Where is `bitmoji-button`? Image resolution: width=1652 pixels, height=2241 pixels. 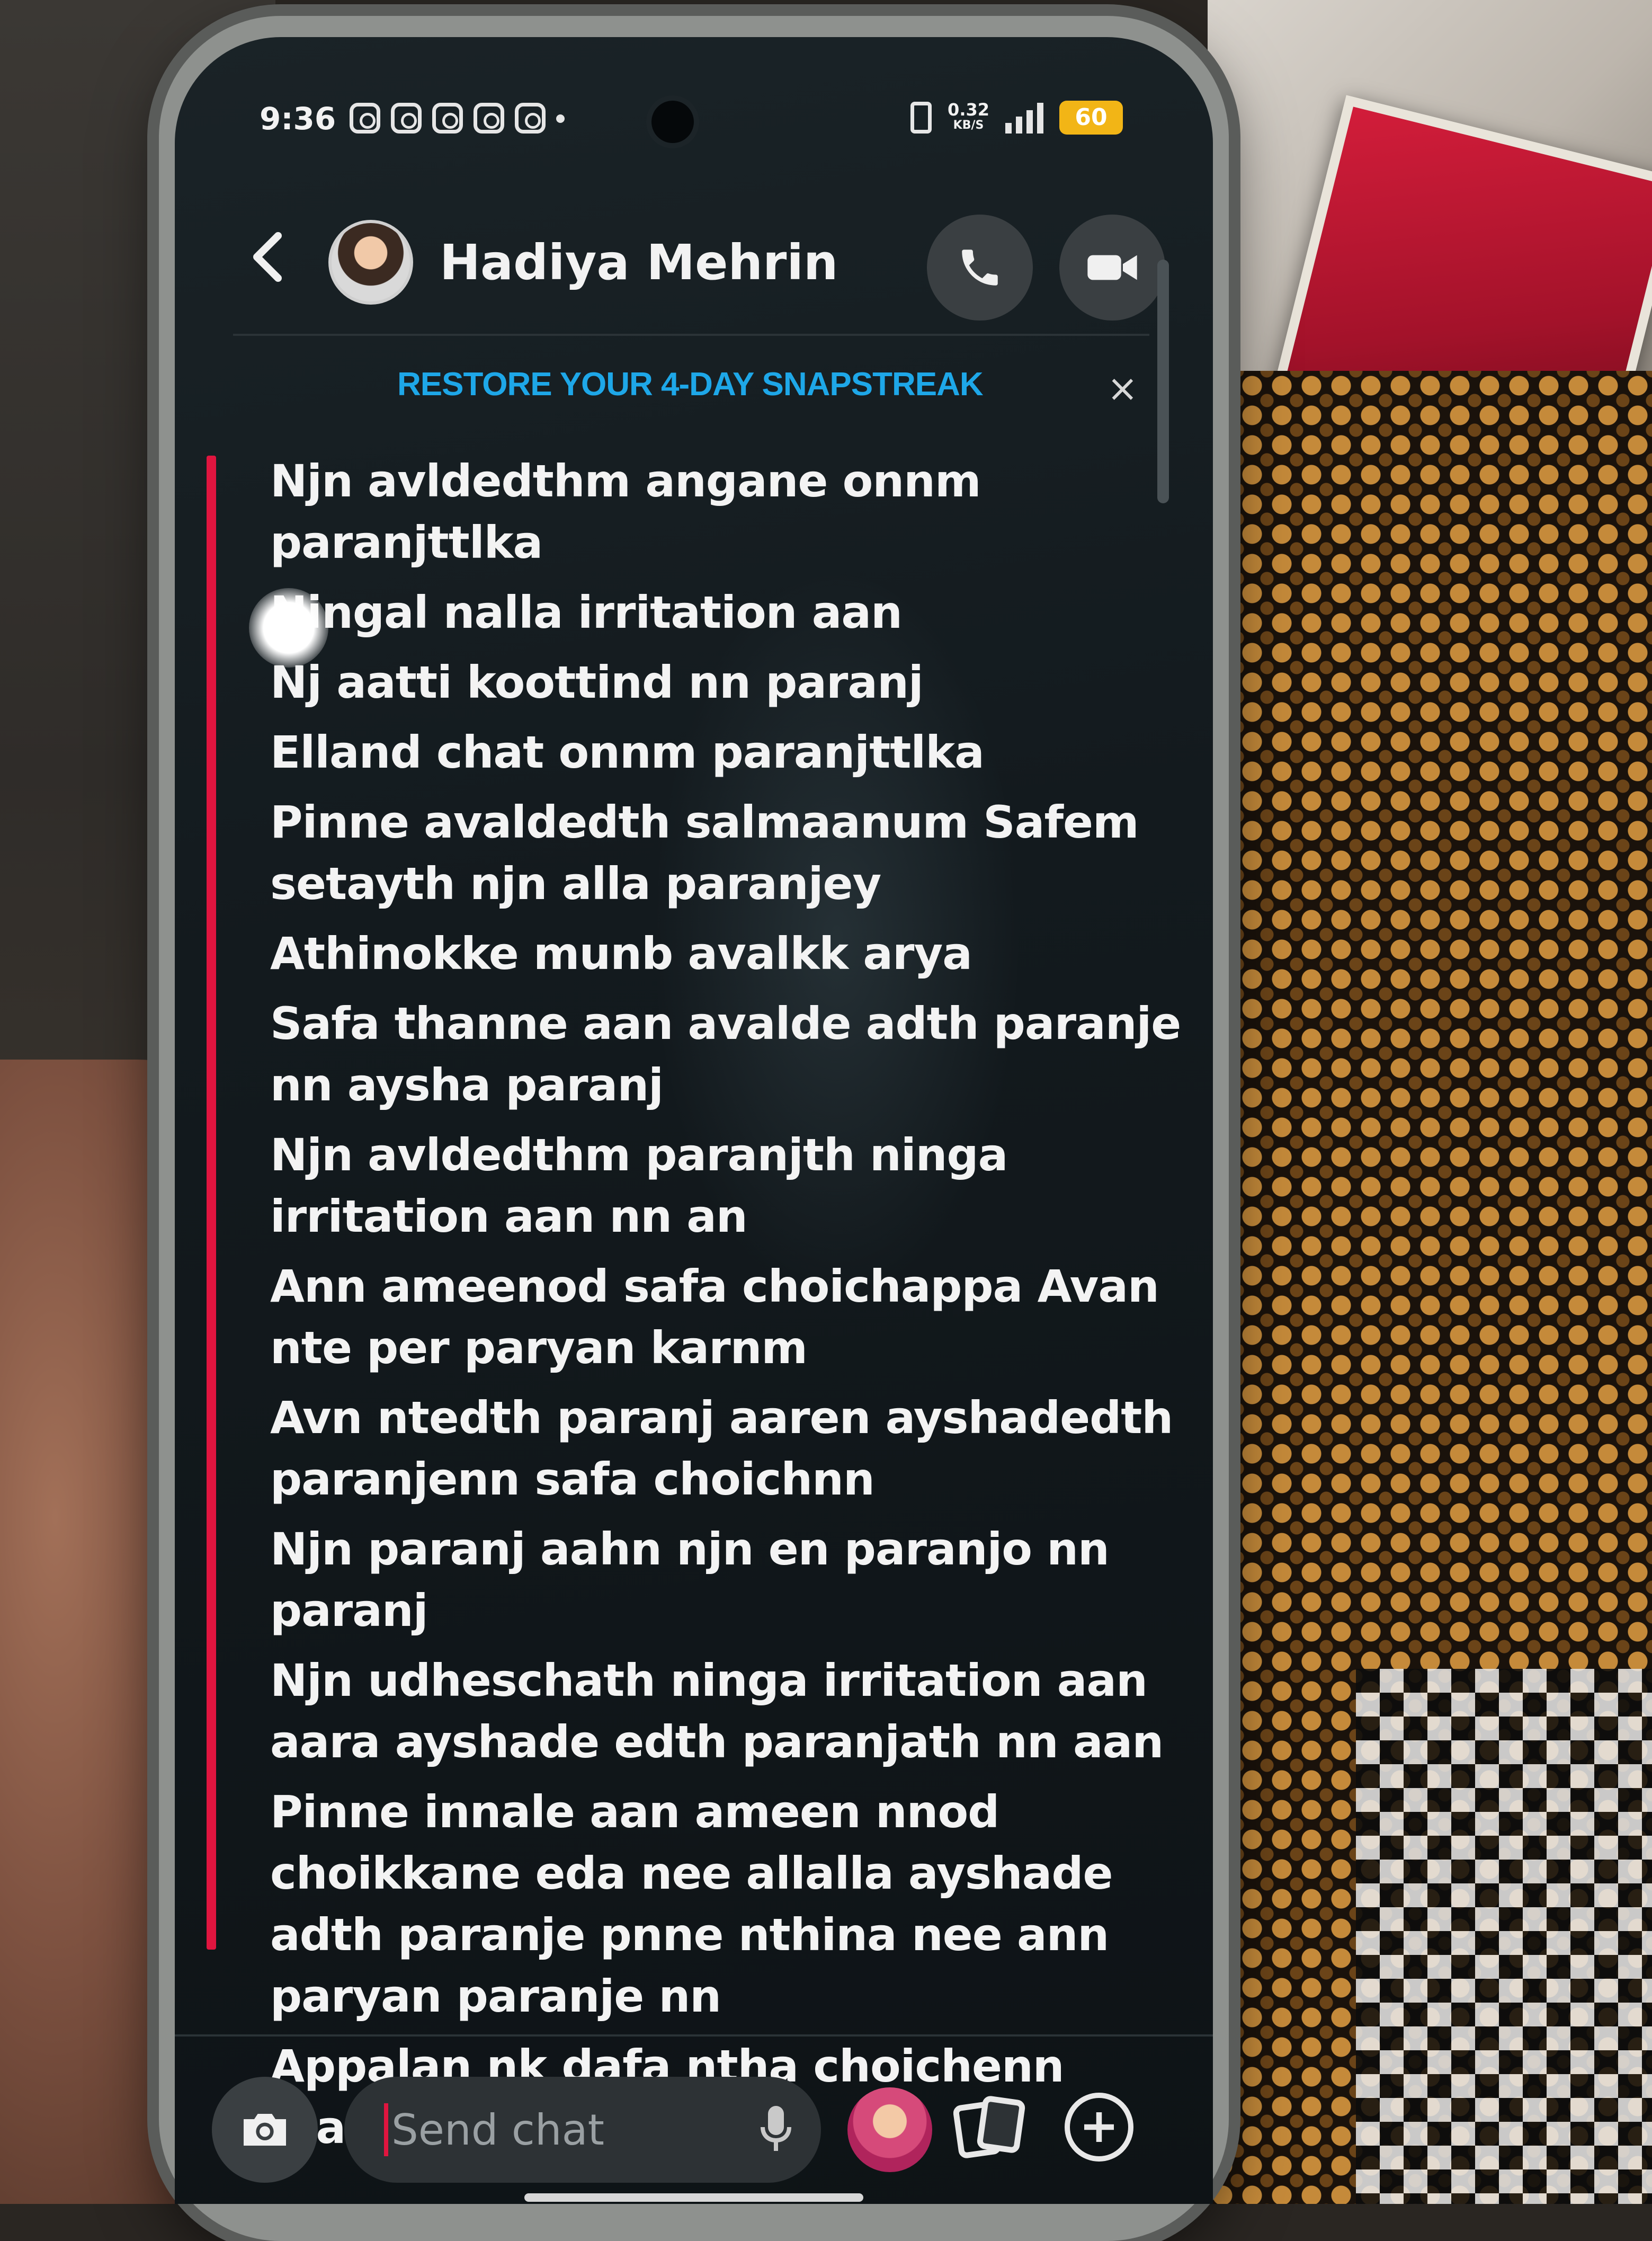
bitmoji-button is located at coordinates (890, 2129).